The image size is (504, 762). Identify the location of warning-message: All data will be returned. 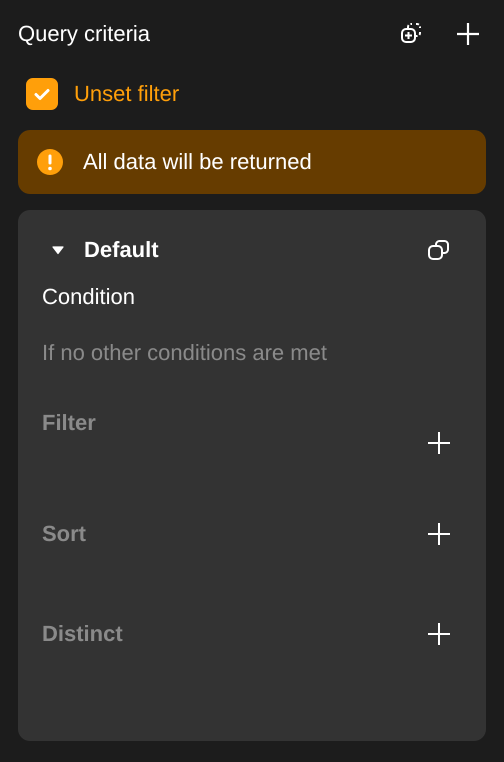
(197, 162).